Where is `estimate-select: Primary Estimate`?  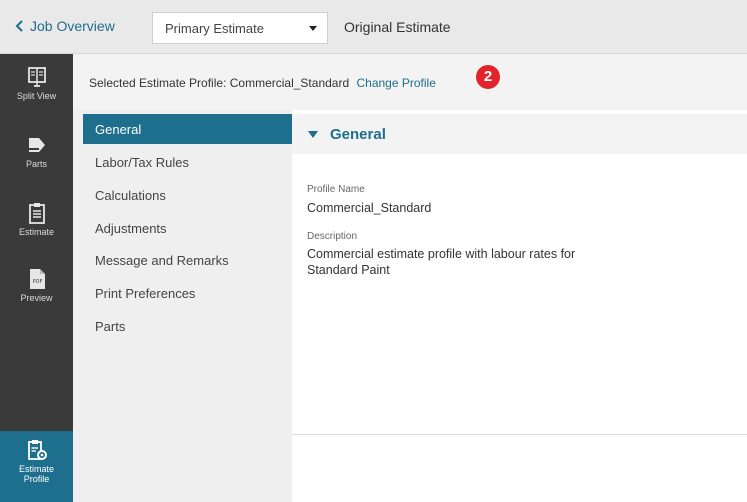
estimate-select: Primary Estimate is located at coordinates (240, 28).